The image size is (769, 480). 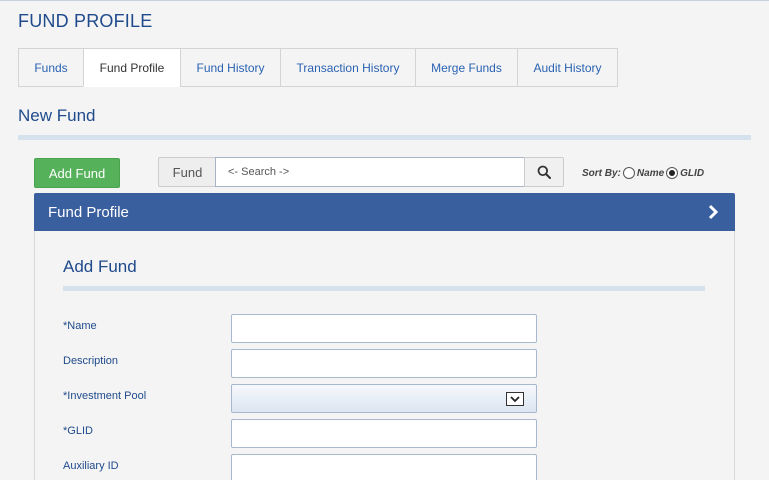 I want to click on form-title: Add Fund, so click(x=100, y=266).